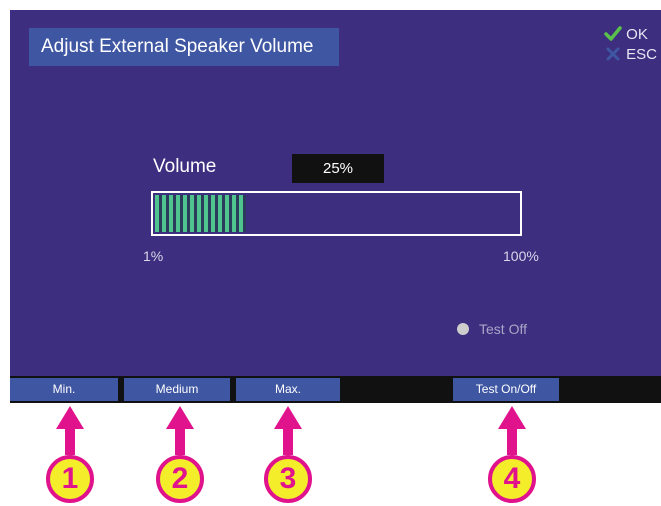 The width and height of the screenshot is (661, 506). I want to click on status-indicator-icon, so click(463, 329).